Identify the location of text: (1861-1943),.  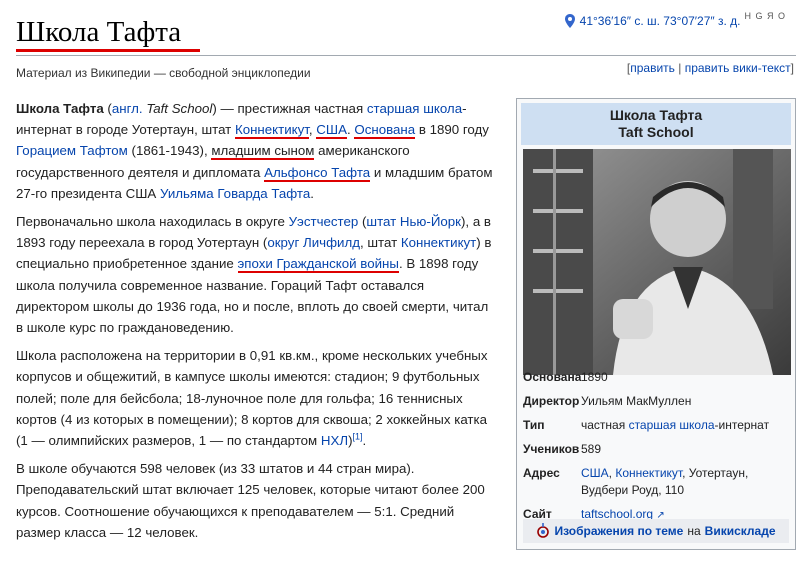
(169, 151).